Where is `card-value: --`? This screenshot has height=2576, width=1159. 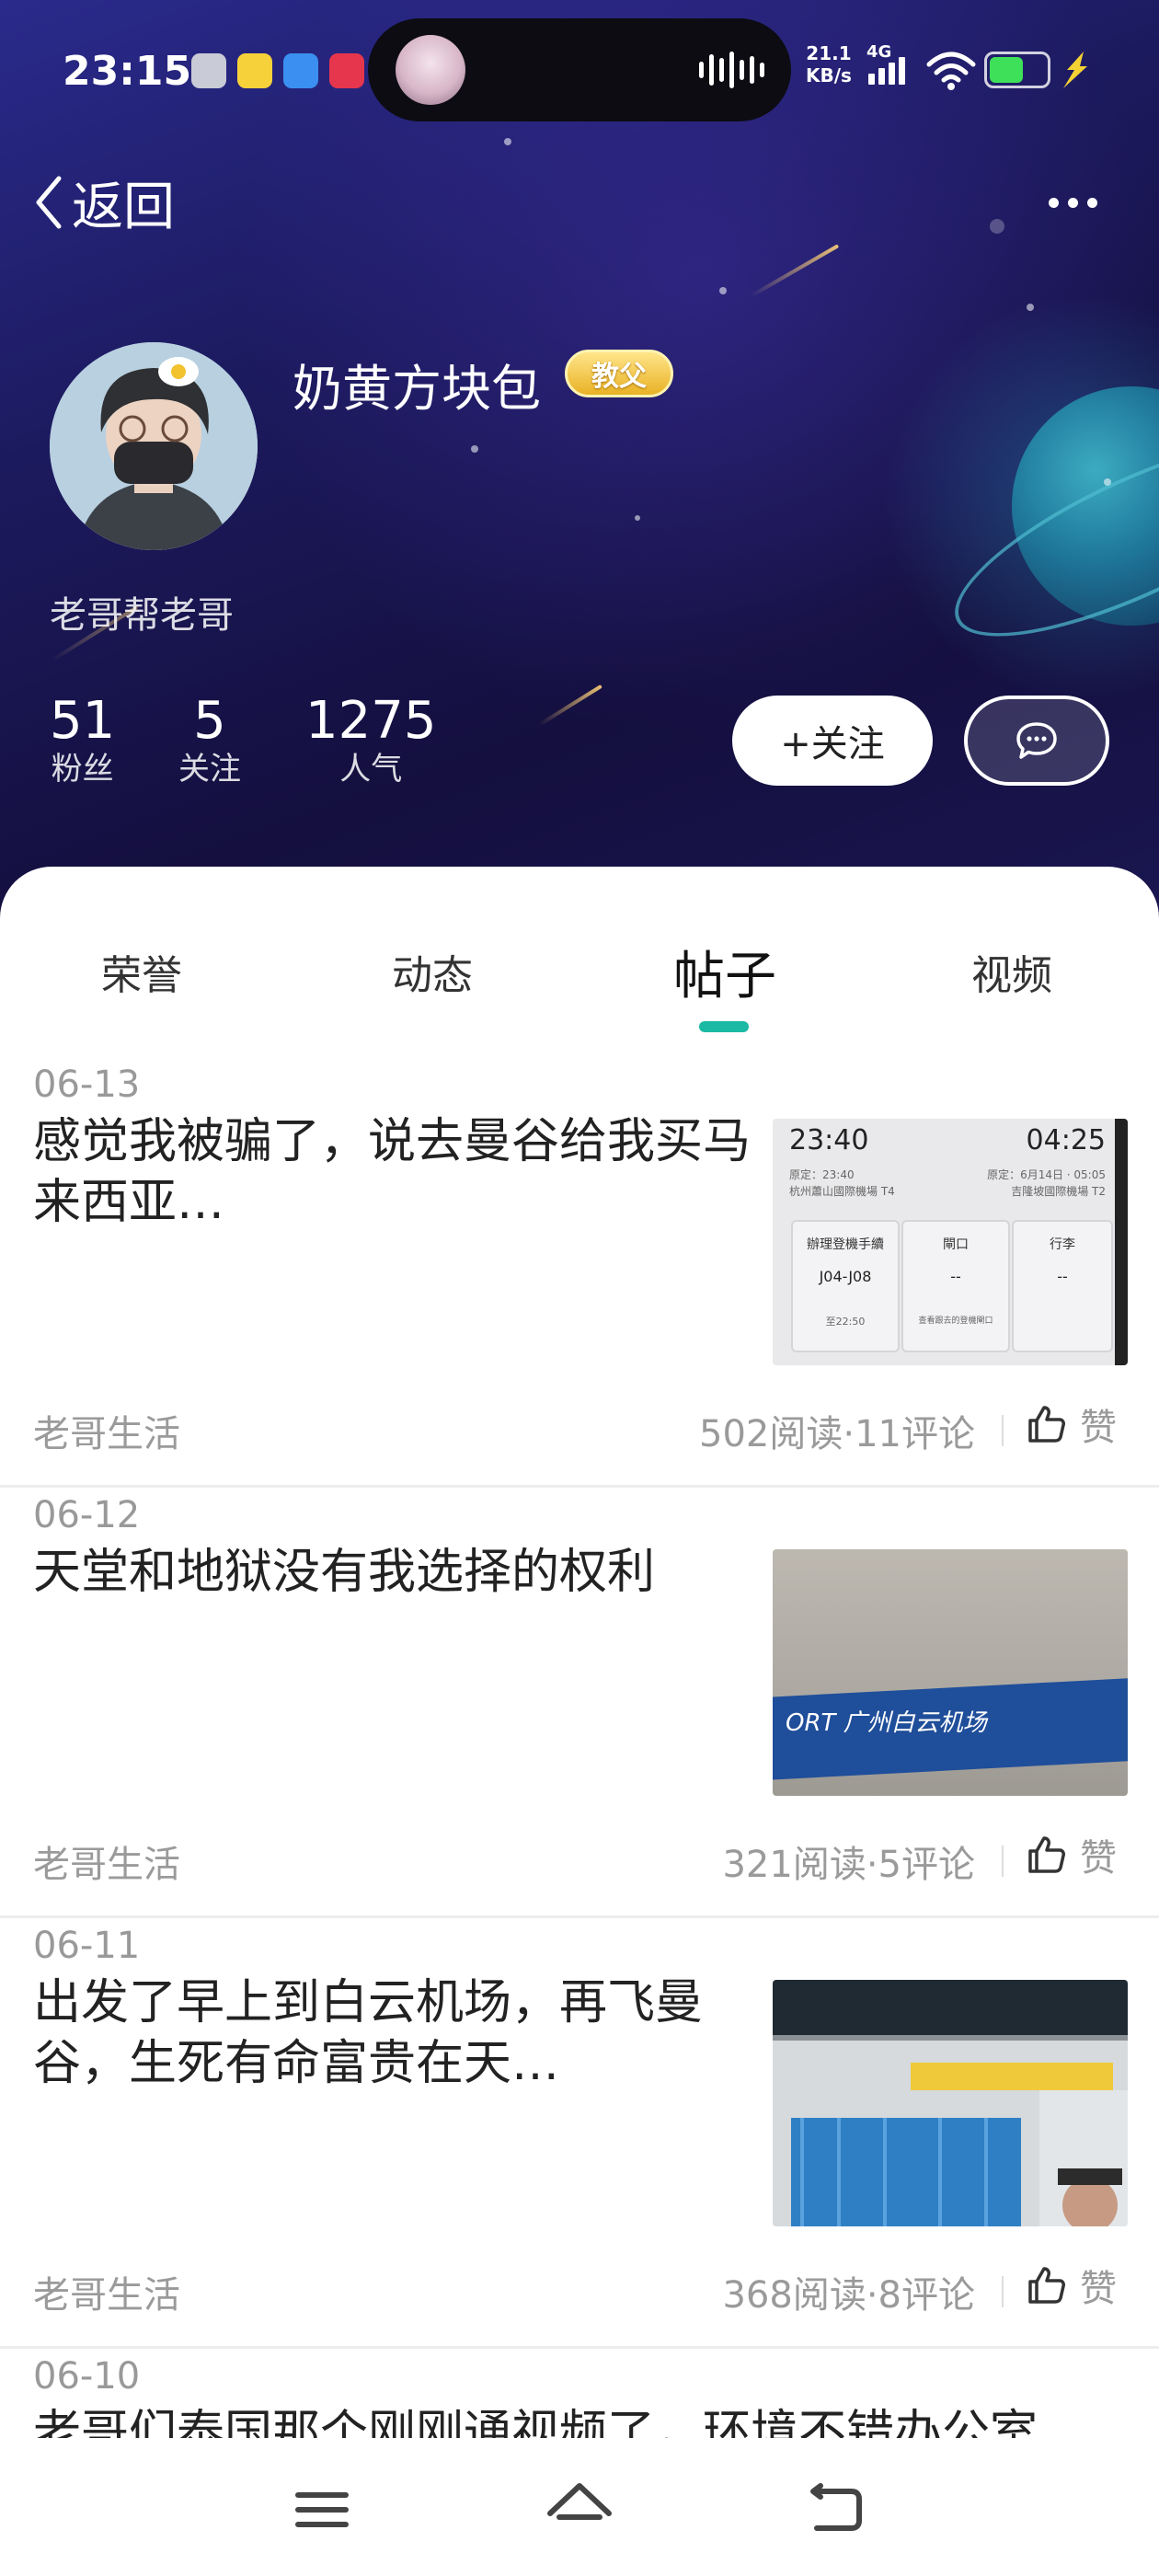
card-value: -- is located at coordinates (1062, 1276).